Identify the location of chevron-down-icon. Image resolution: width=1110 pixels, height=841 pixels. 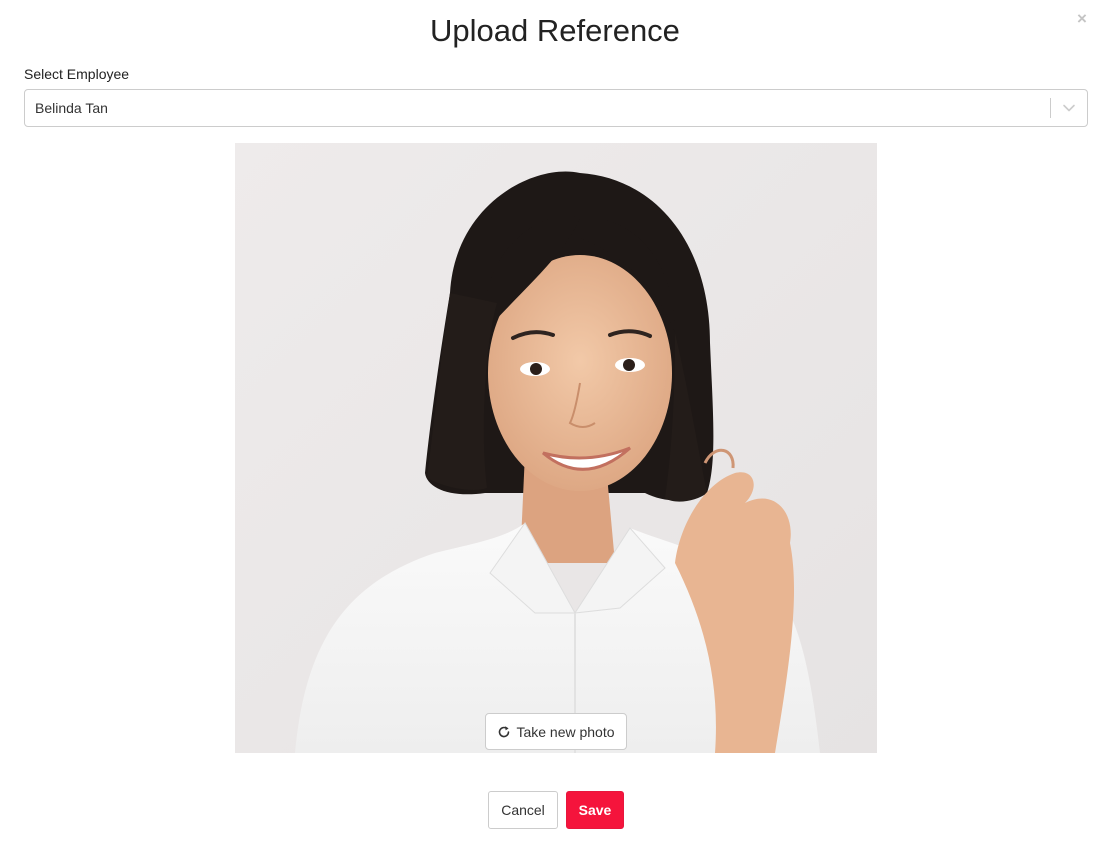
(1069, 108).